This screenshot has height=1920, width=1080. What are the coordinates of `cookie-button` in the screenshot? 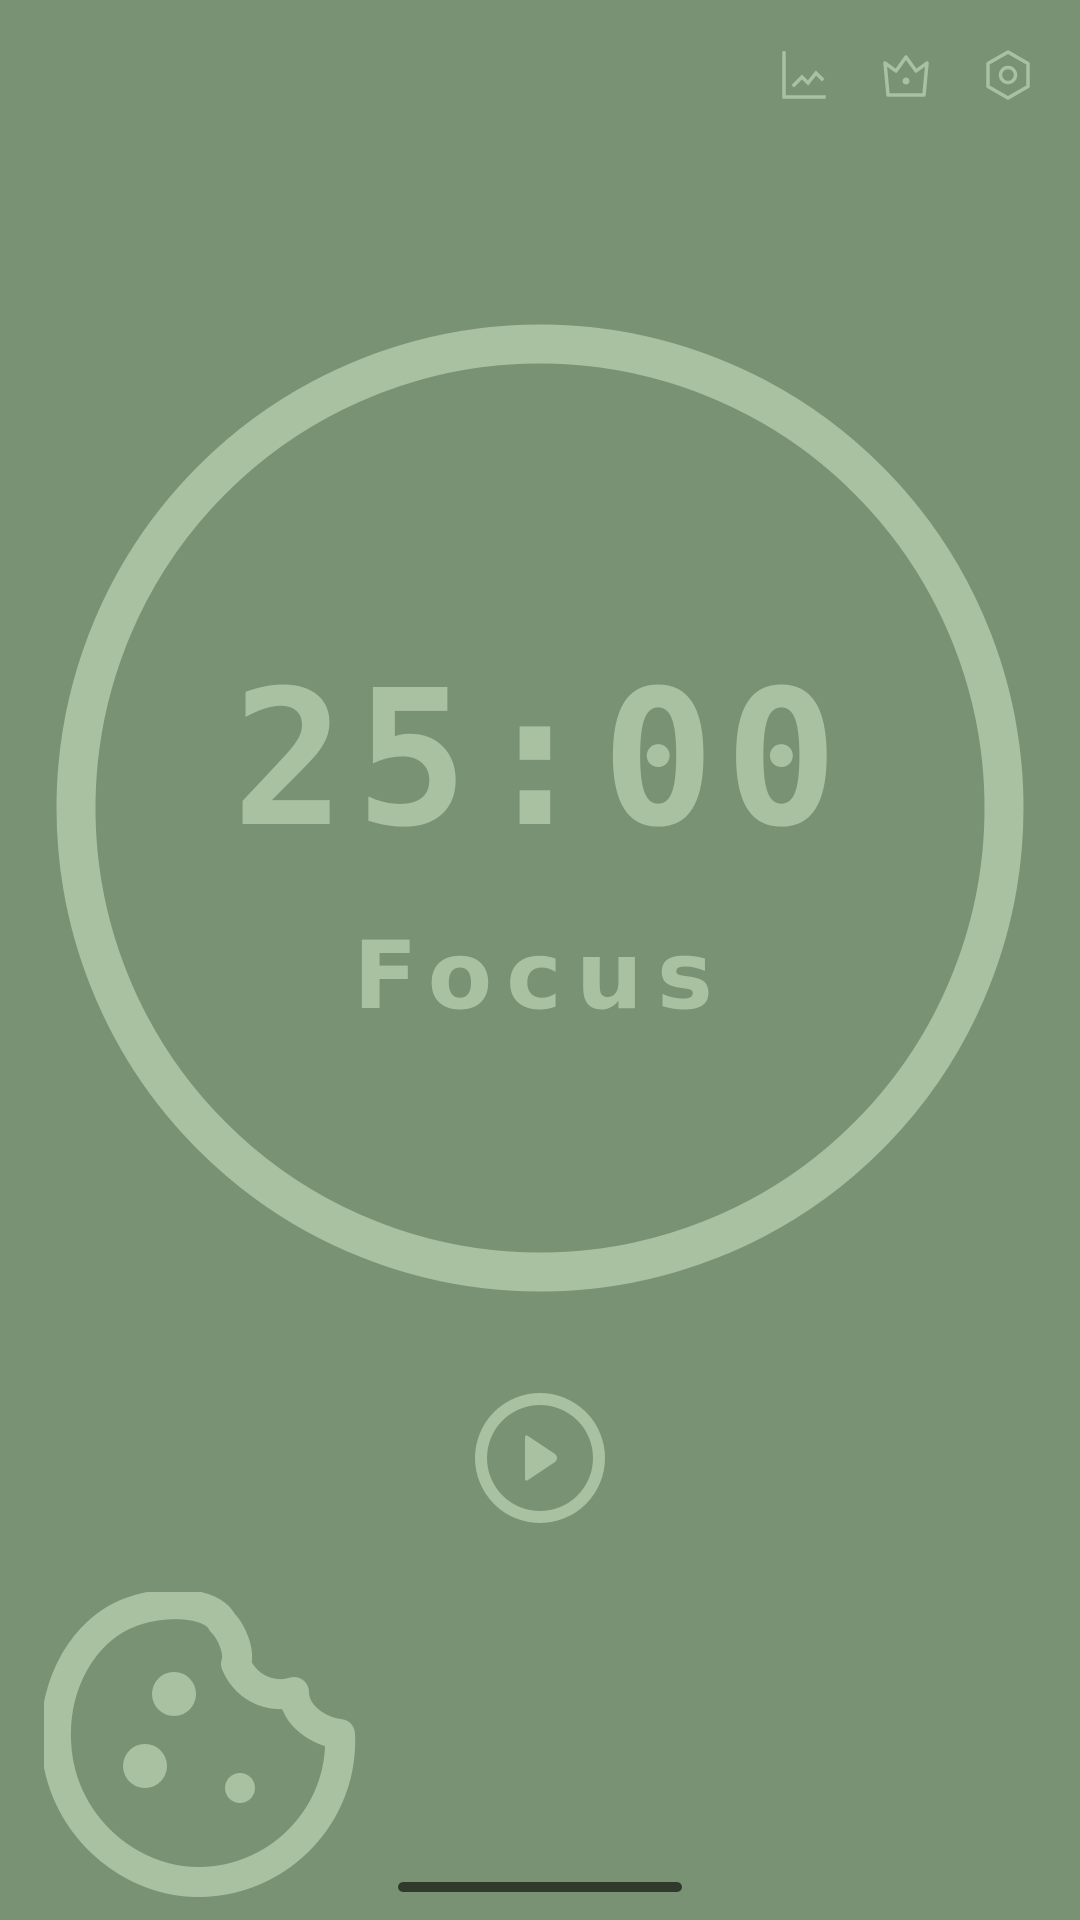 It's located at (200, 1748).